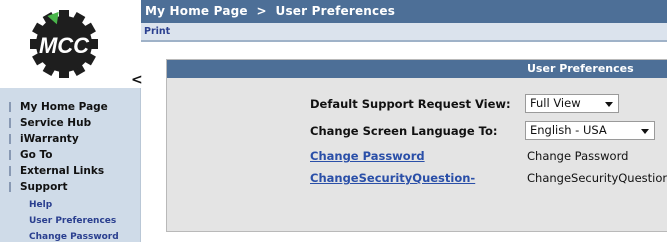 The height and width of the screenshot is (242, 667). Describe the element at coordinates (36, 155) in the screenshot. I see `sidebar-item-label: Go To` at that location.